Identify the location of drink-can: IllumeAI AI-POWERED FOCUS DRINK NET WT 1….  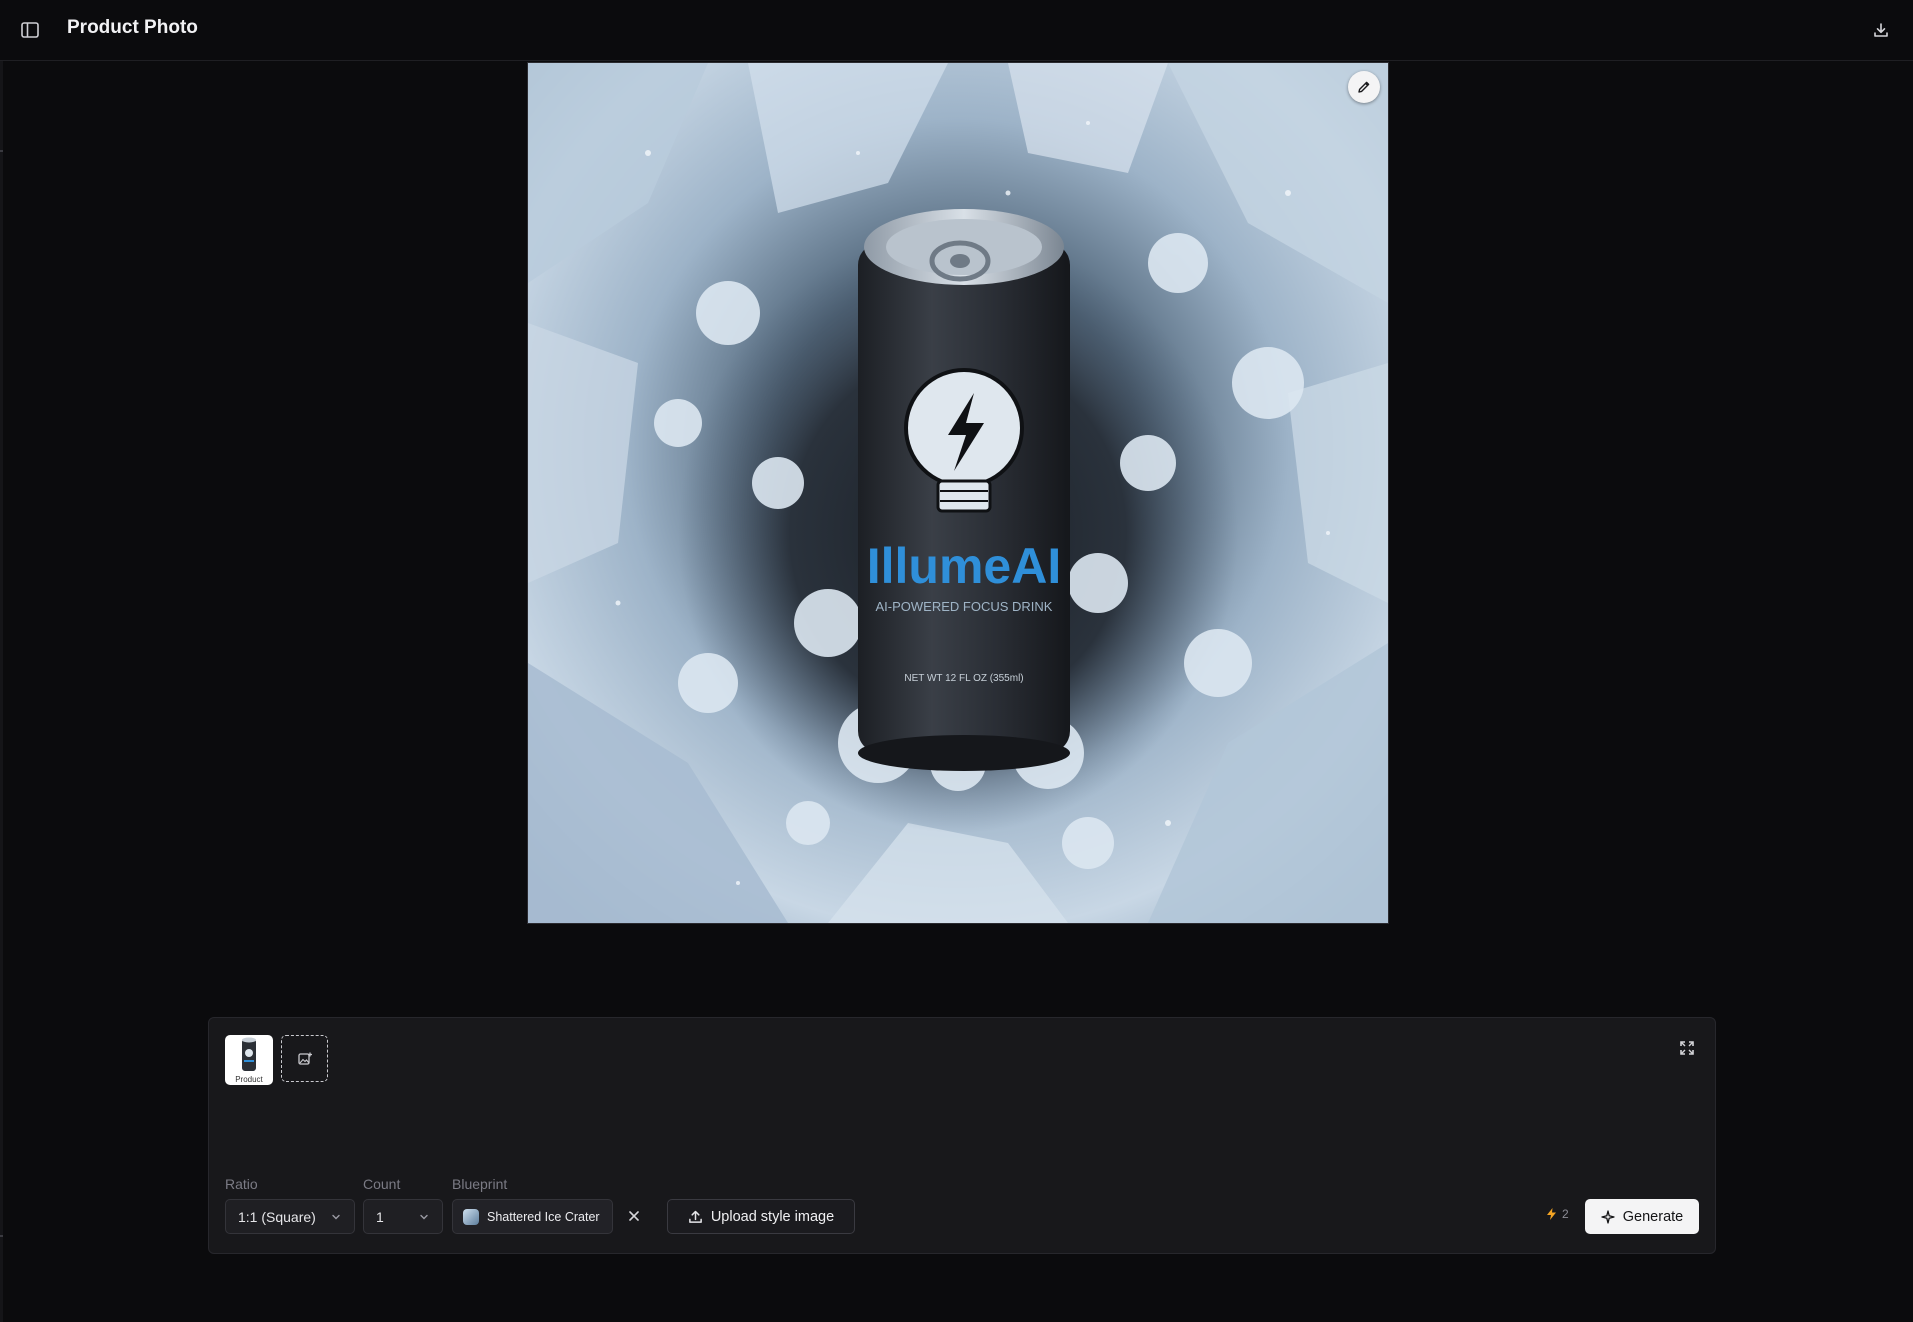
(964, 490).